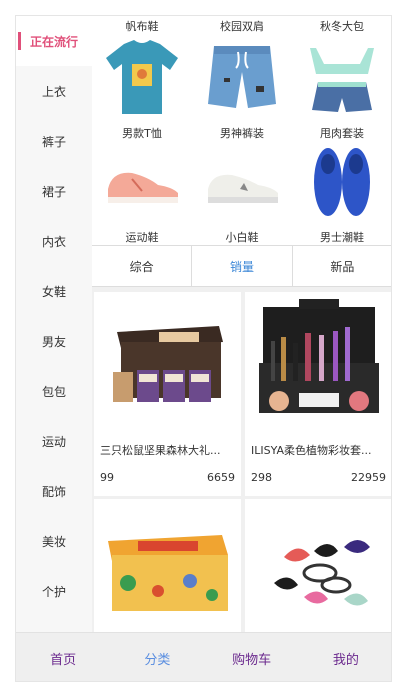 The image size is (402, 687). I want to click on category-label: 男款T恤, so click(142, 133).